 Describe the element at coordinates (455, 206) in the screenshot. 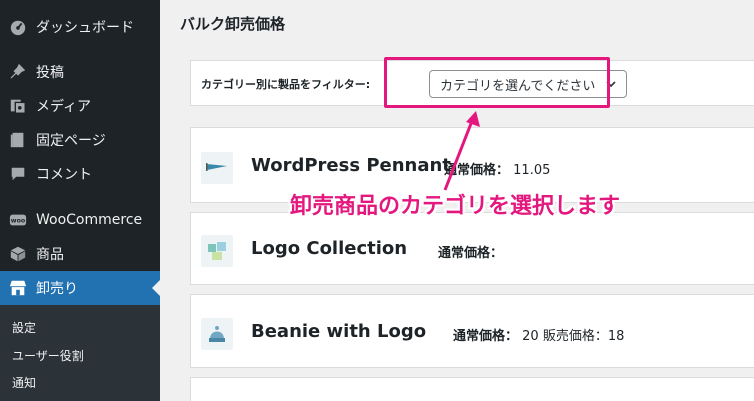

I see `annotation-text: 卸売商品のカテゴリを選択します` at that location.